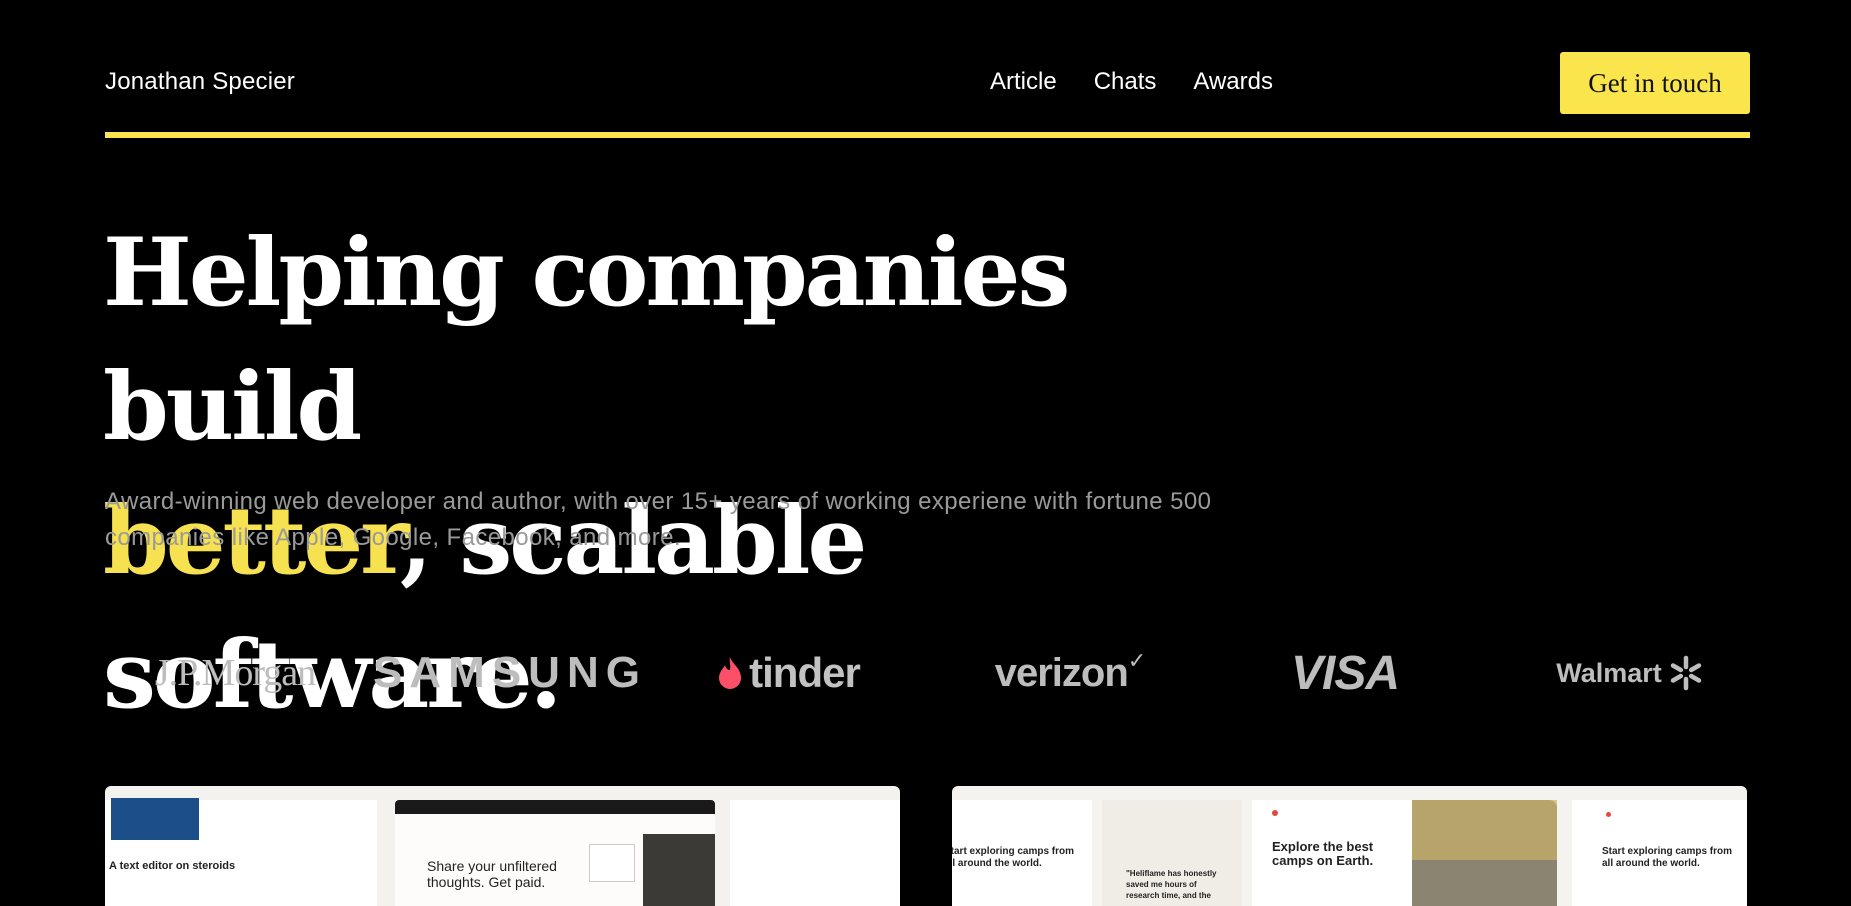 This screenshot has width=1851, height=906. What do you see at coordinates (172, 866) in the screenshot?
I see `mockup-side-text: A text editor on steroids` at bounding box center [172, 866].